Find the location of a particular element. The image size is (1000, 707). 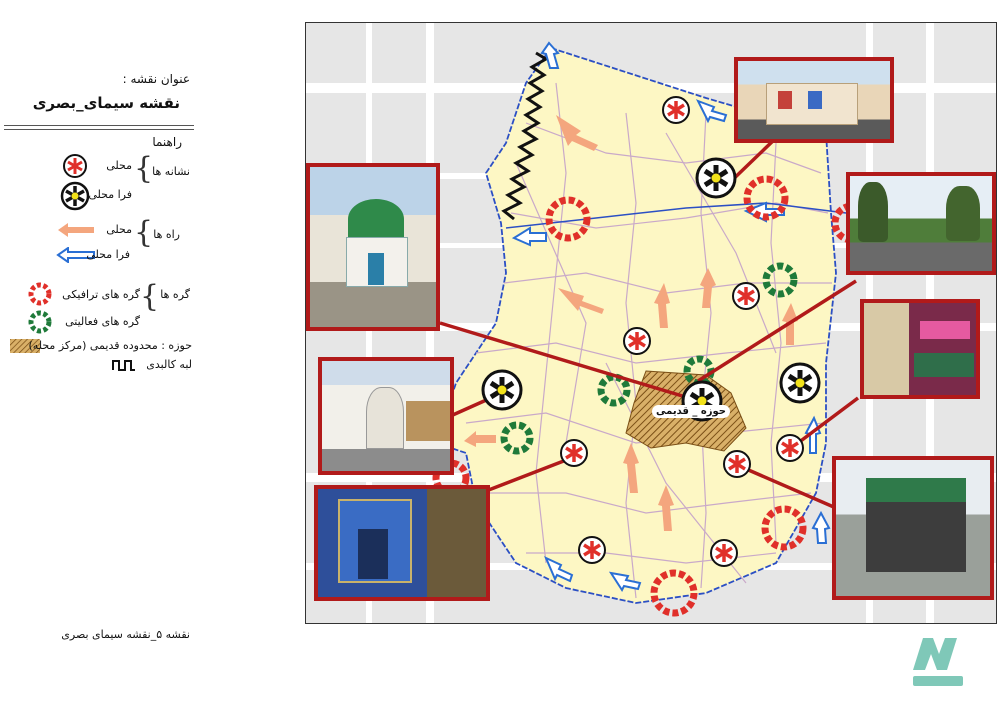

legend-landmark-regional: فرا محلی is located at coordinates (110, 194).